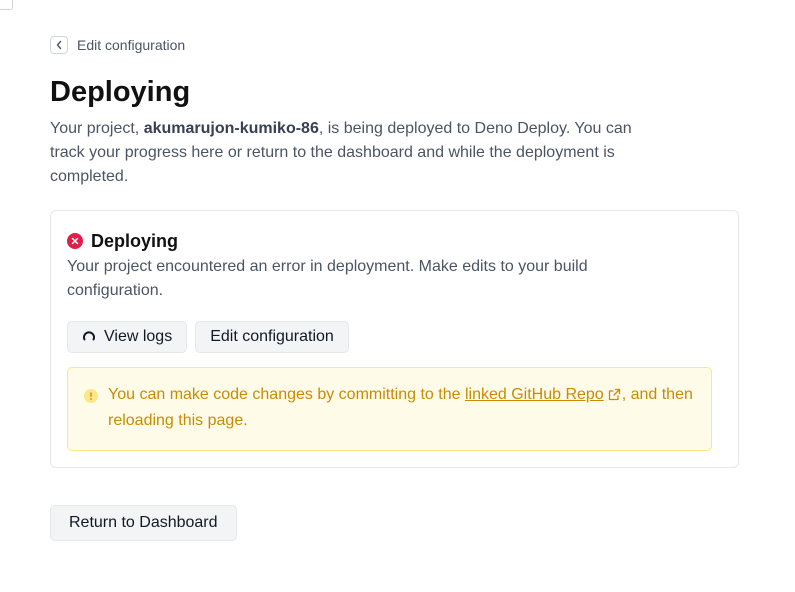  I want to click on back-link-label: Edit configuration, so click(131, 45).